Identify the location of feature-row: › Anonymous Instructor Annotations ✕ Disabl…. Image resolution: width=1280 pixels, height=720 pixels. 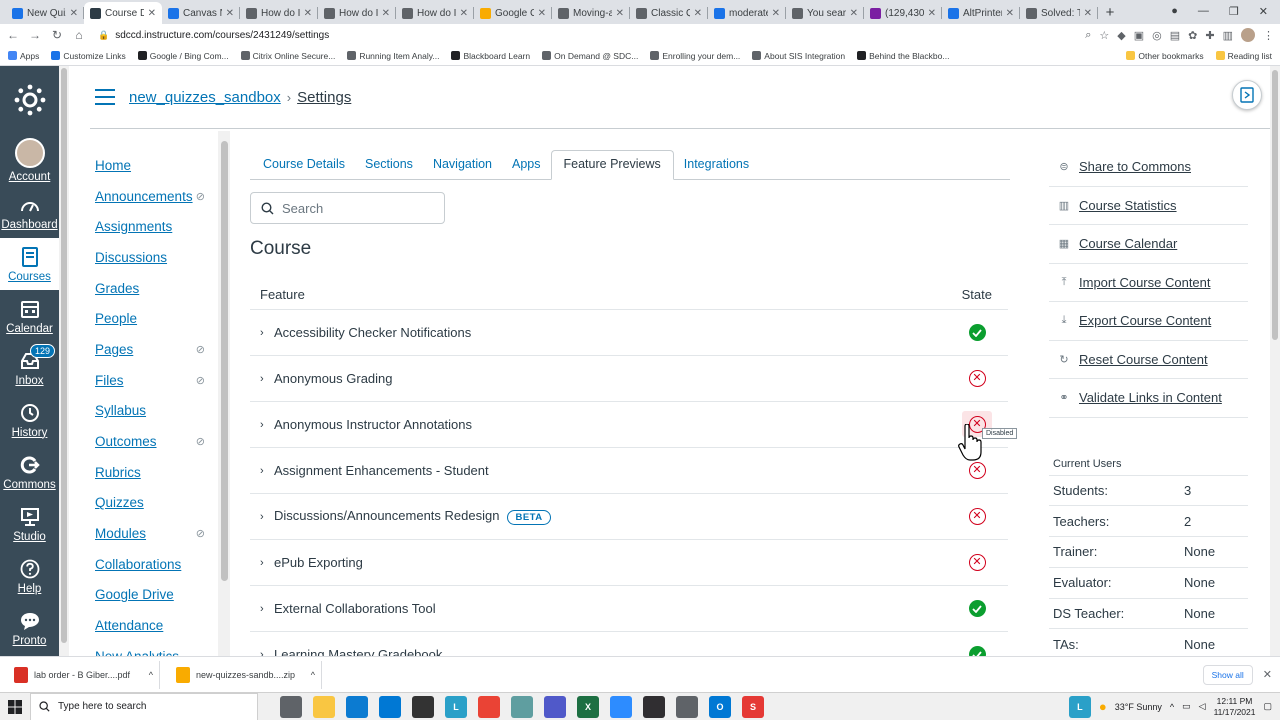
(634, 425).